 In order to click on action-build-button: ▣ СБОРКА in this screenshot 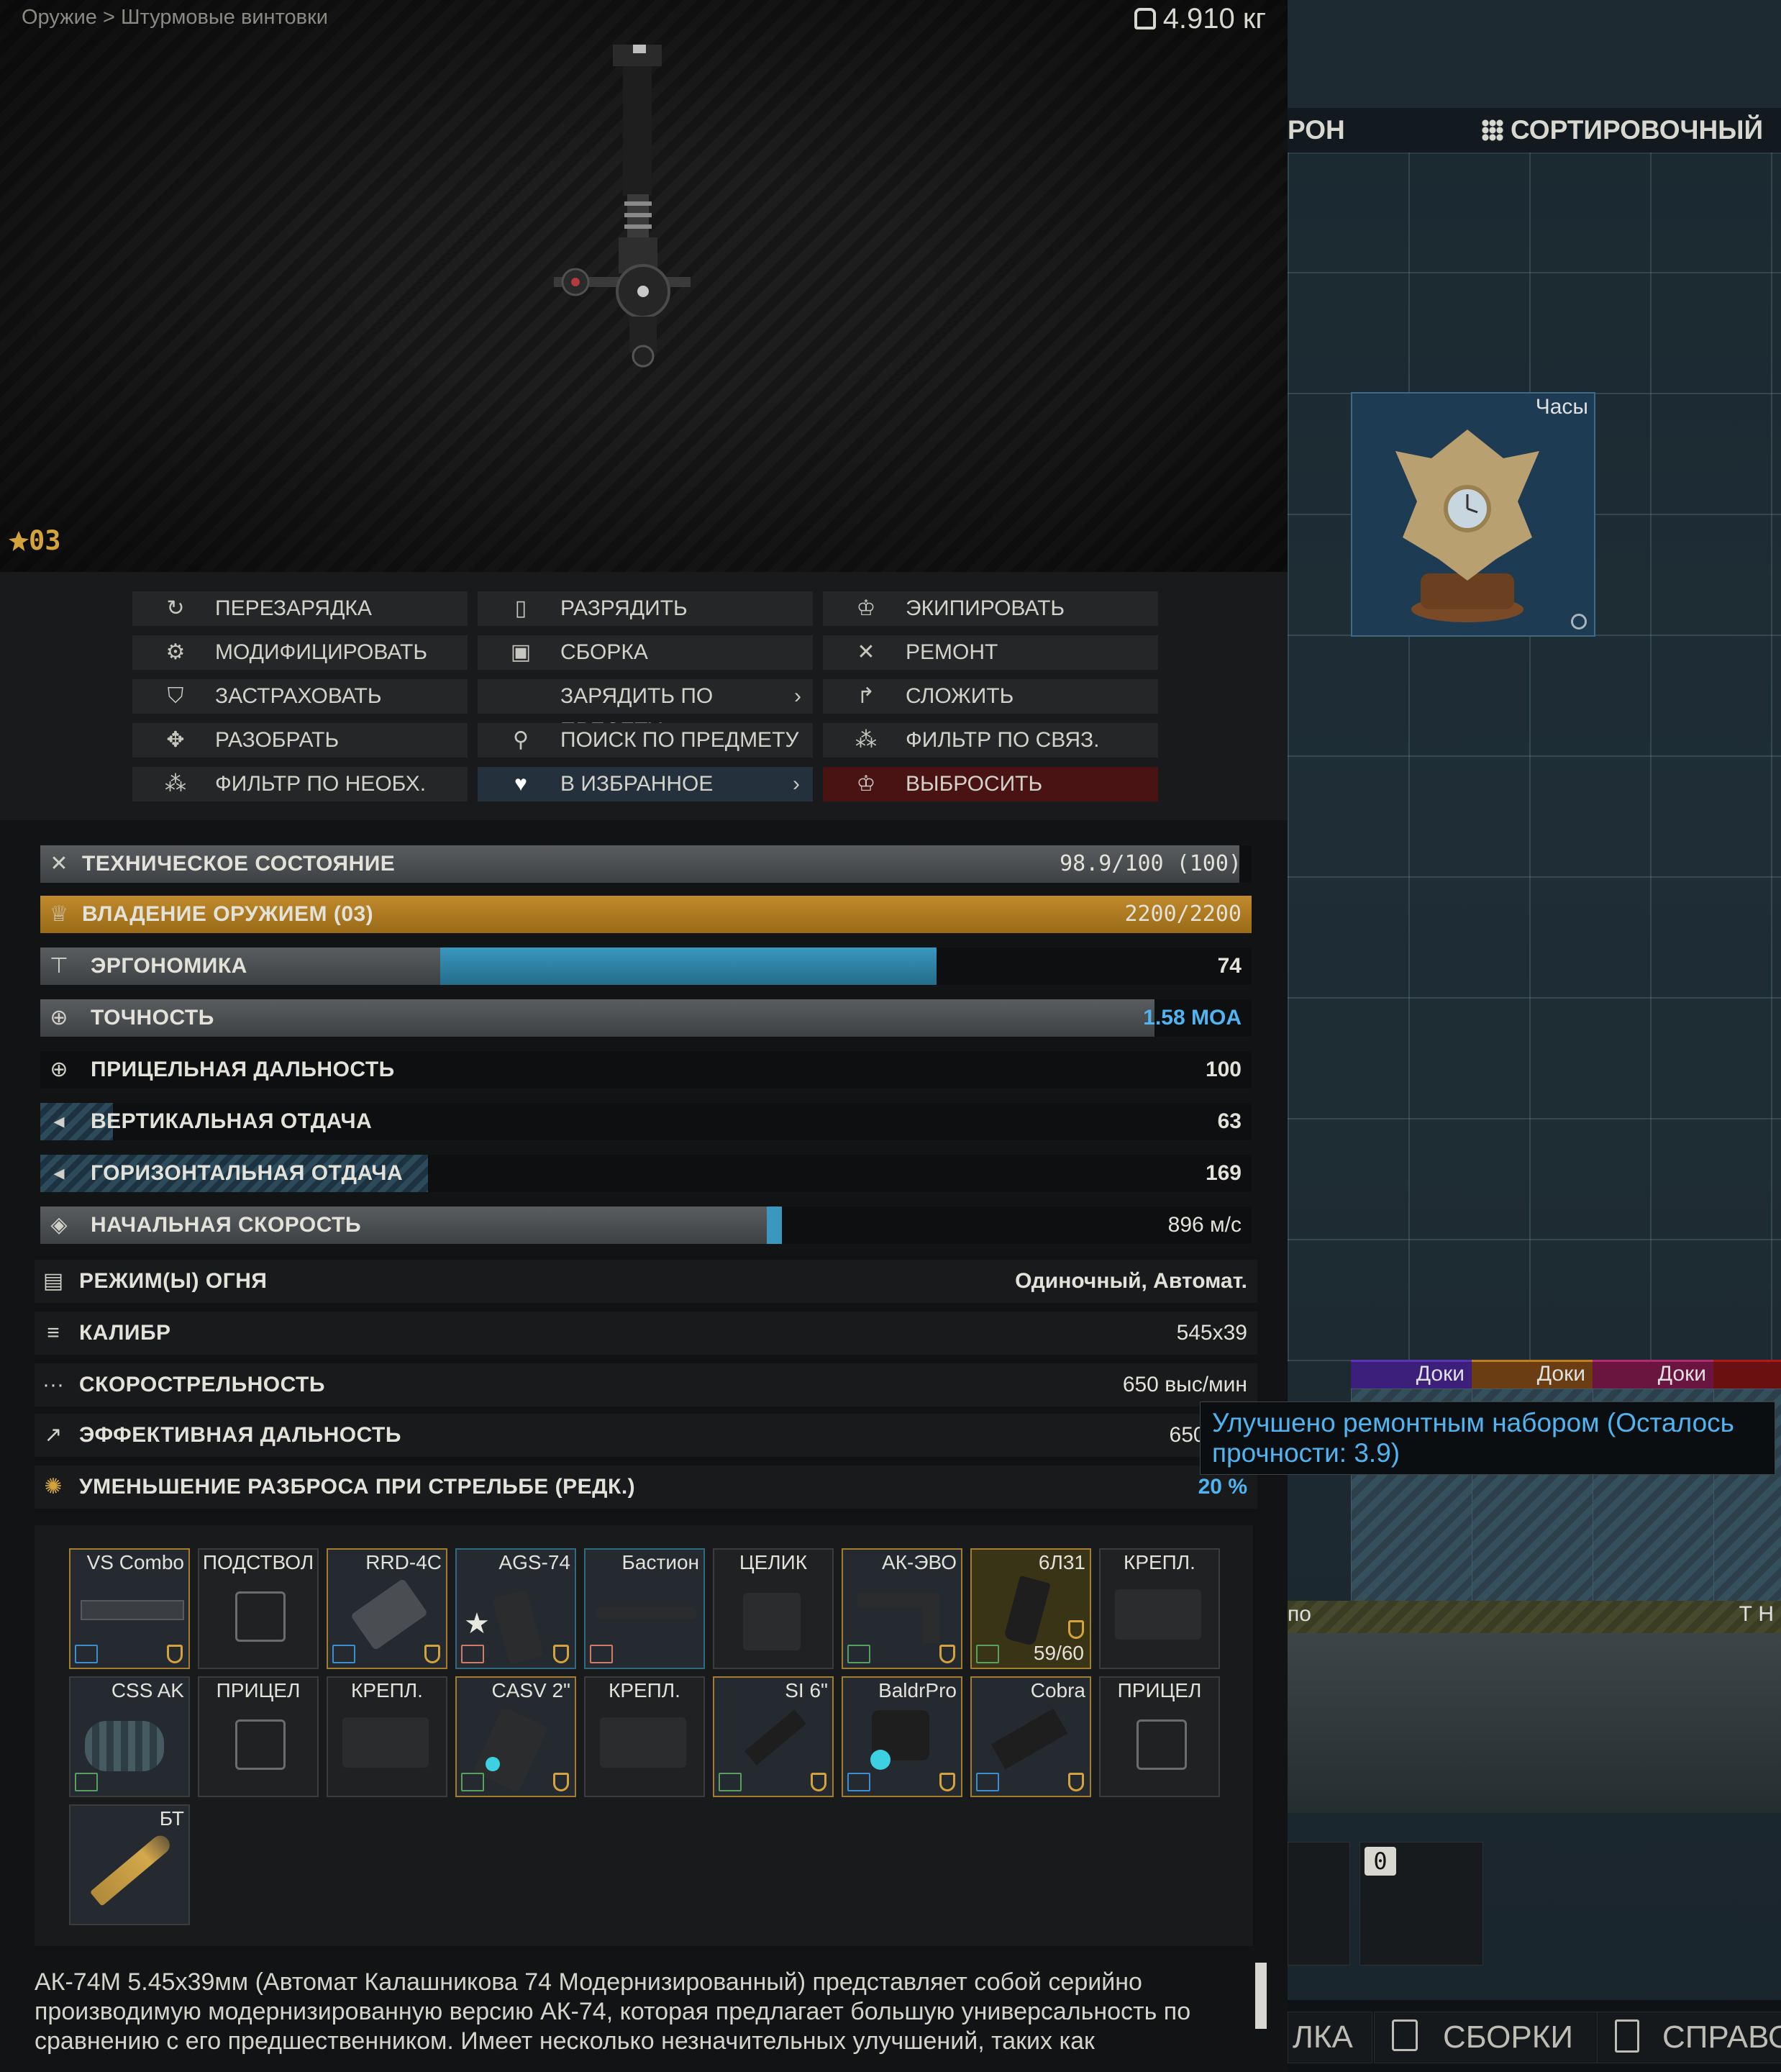, I will do `click(645, 652)`.